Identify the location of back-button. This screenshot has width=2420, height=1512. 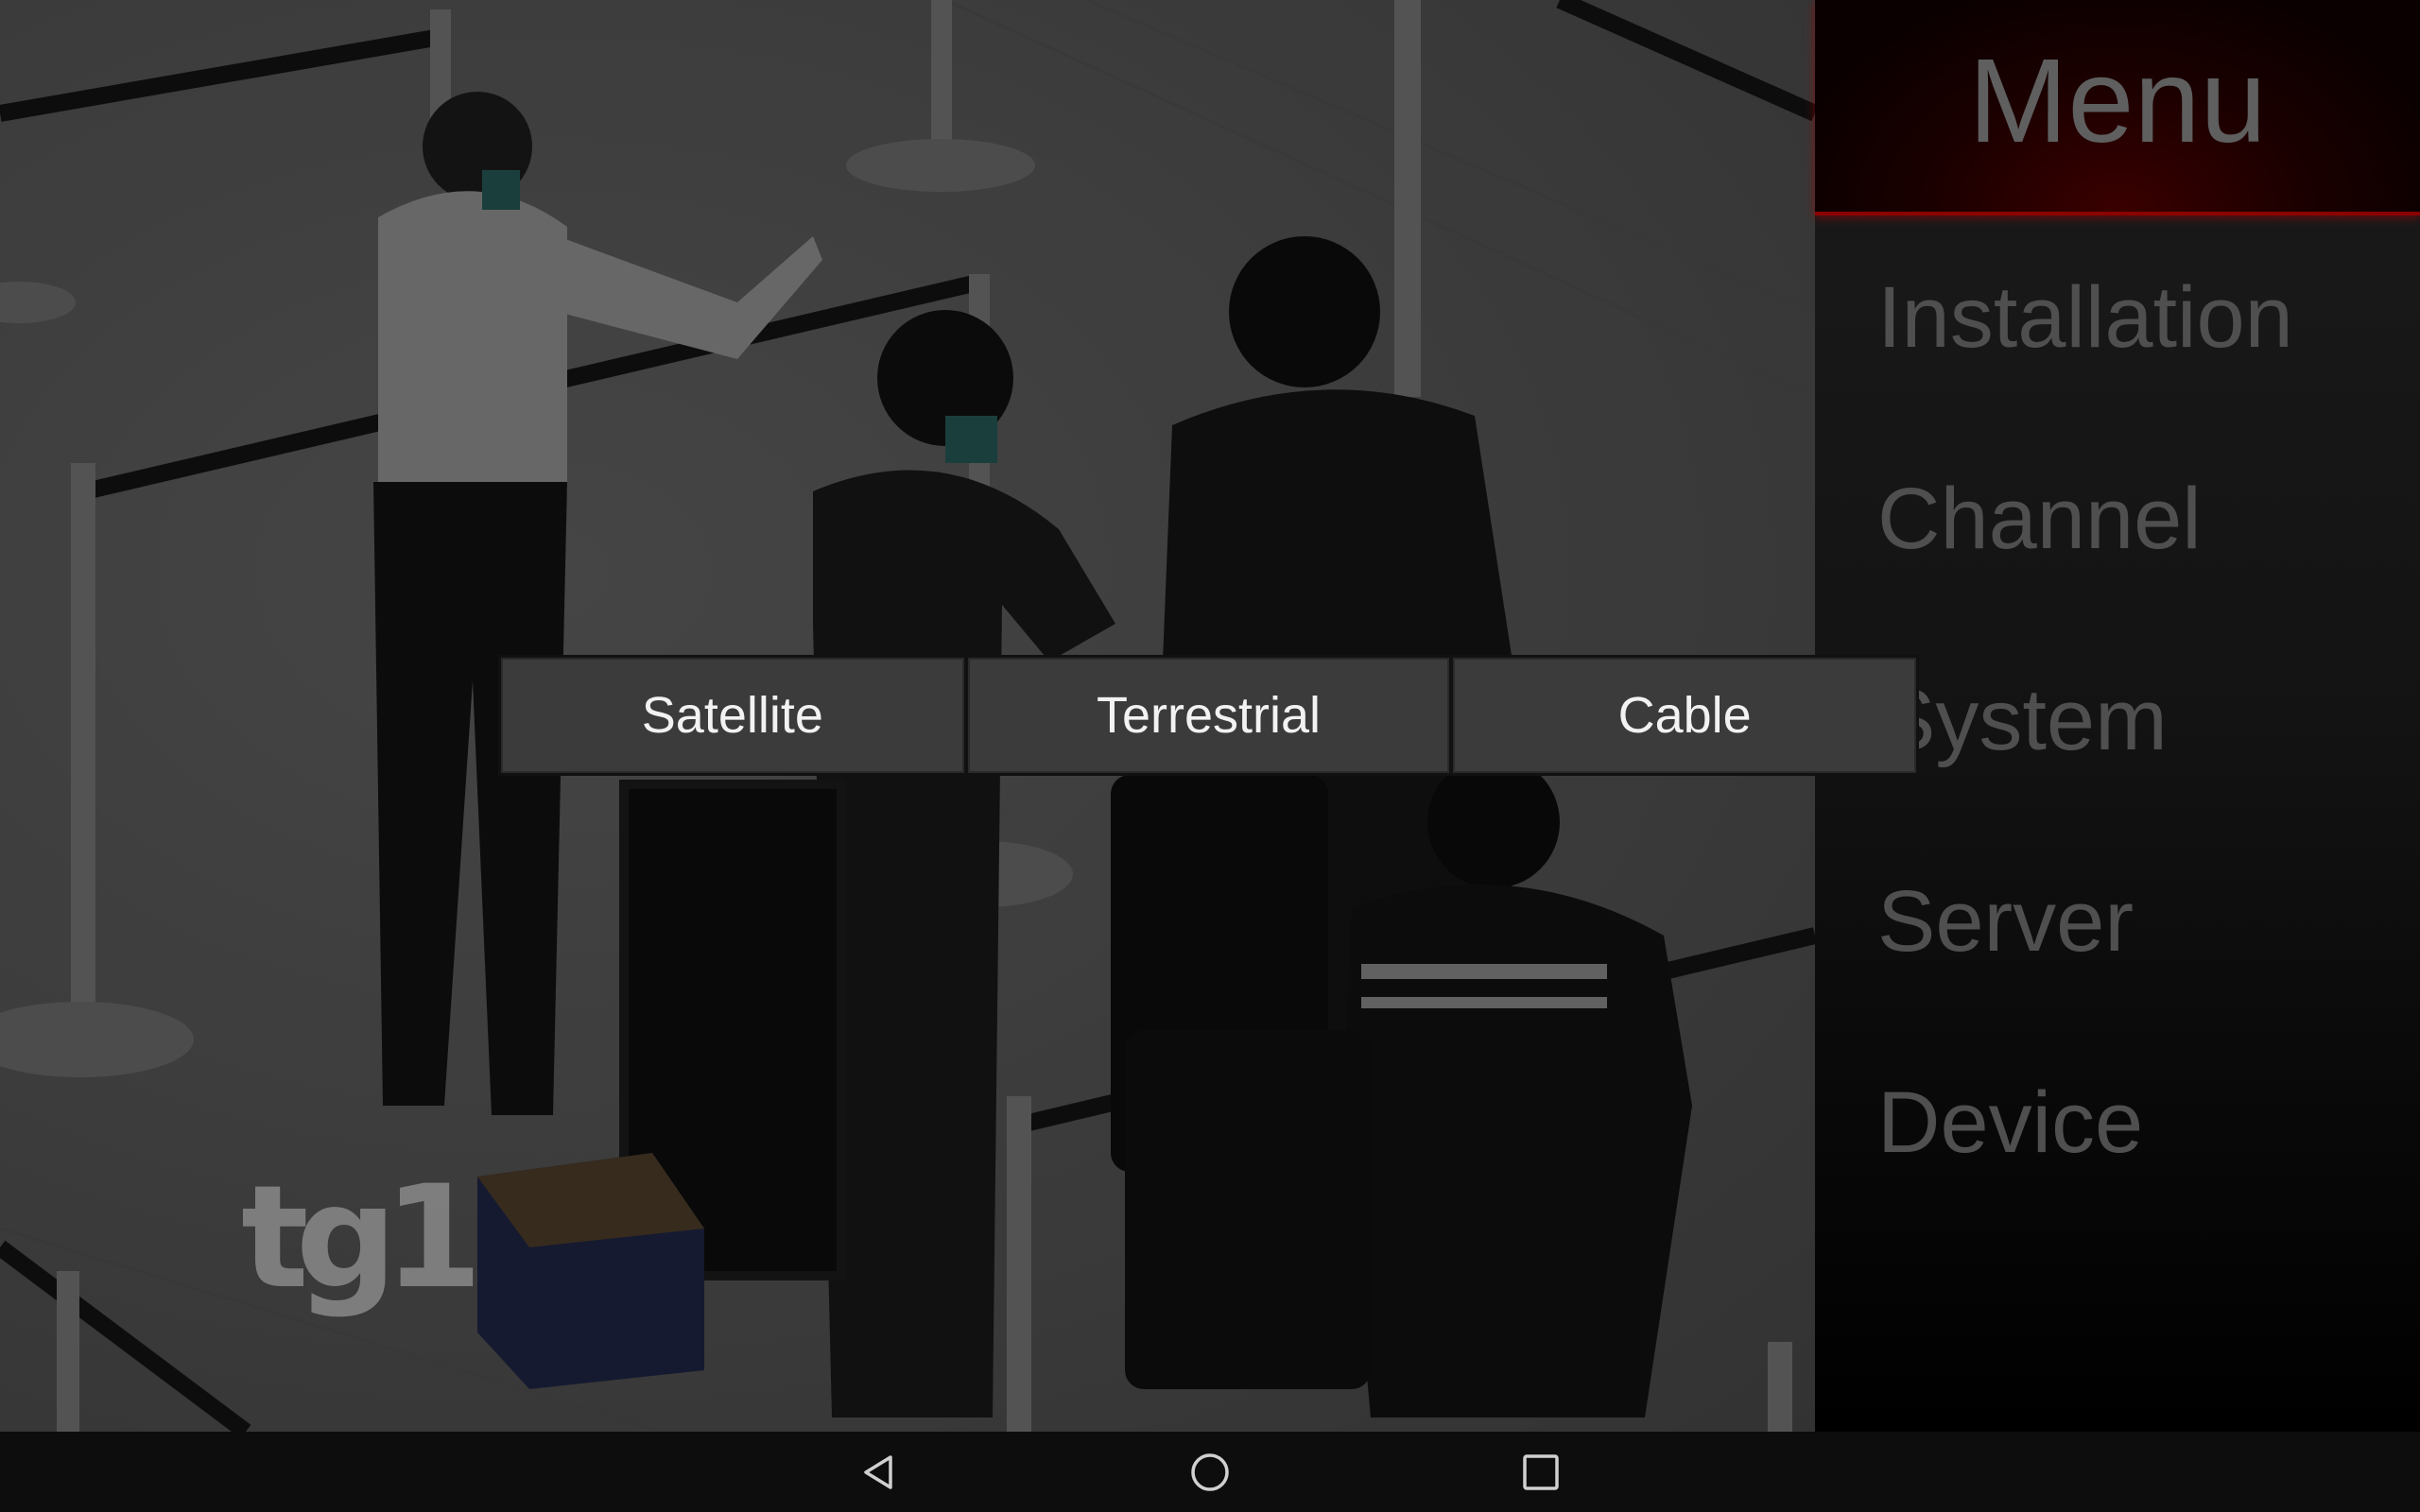
(879, 1472).